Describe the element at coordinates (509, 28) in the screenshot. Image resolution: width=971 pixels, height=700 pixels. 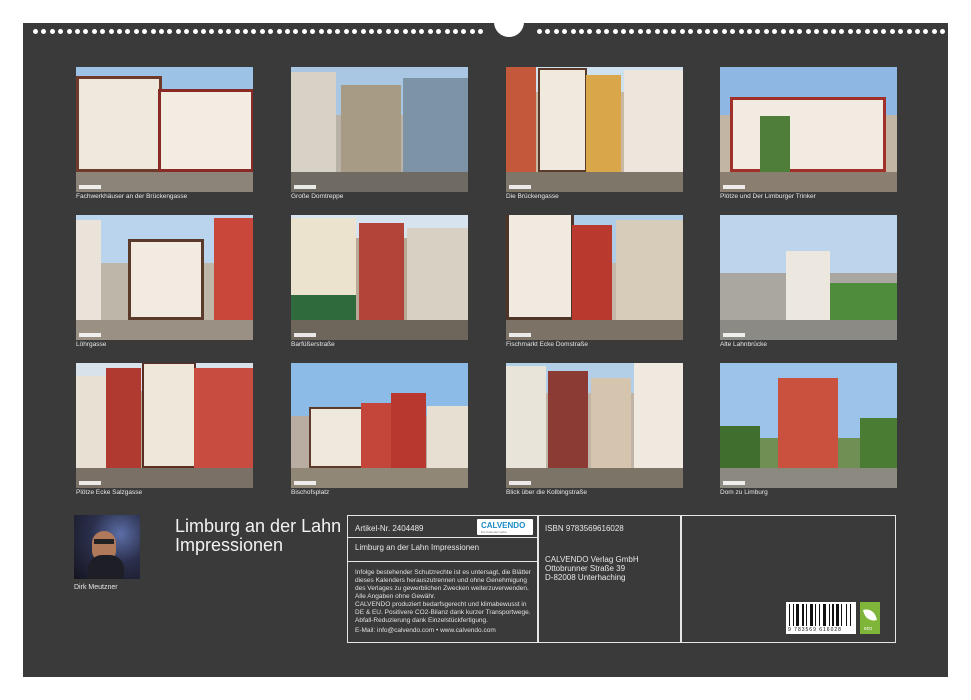
I see `hanger-notch` at that location.